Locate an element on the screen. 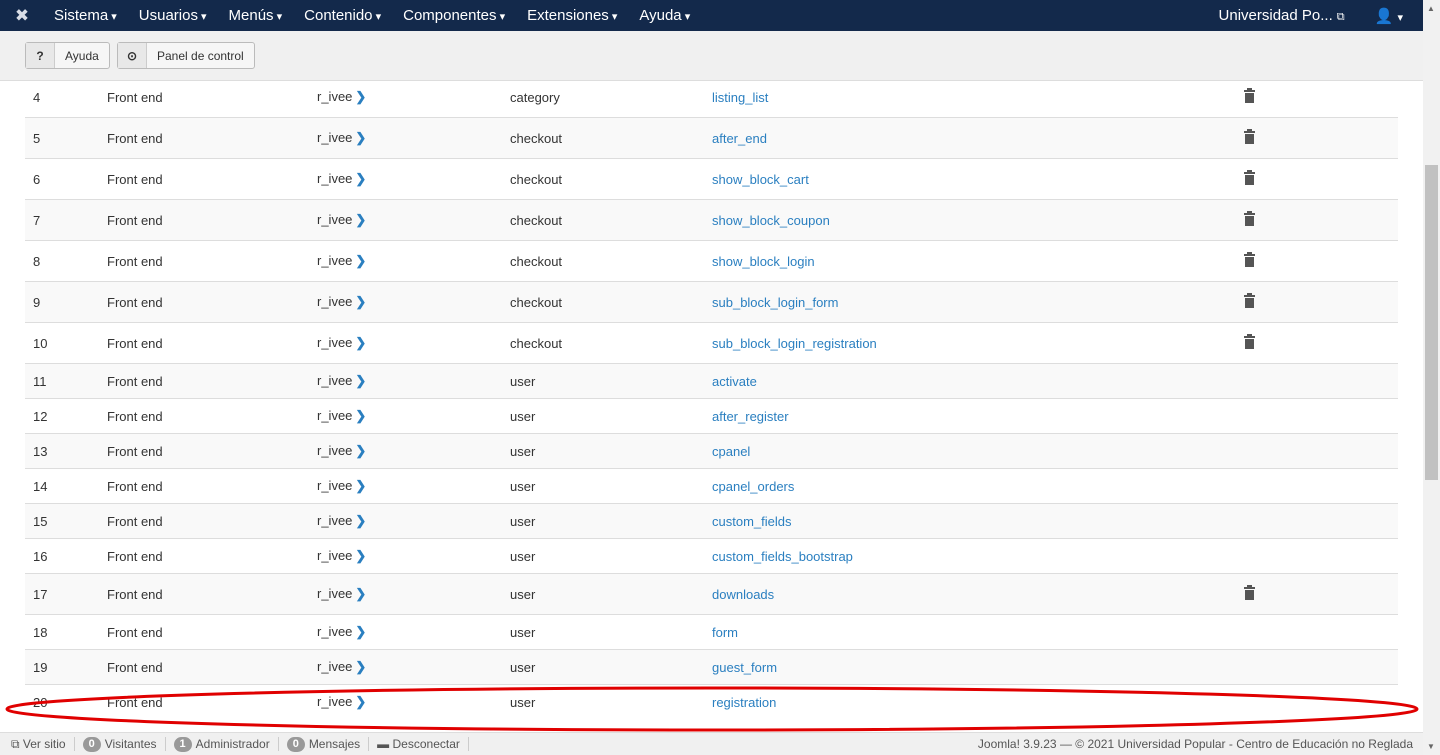 The image size is (1440, 755). override-file-link: show_block_coupon is located at coordinates (771, 220).